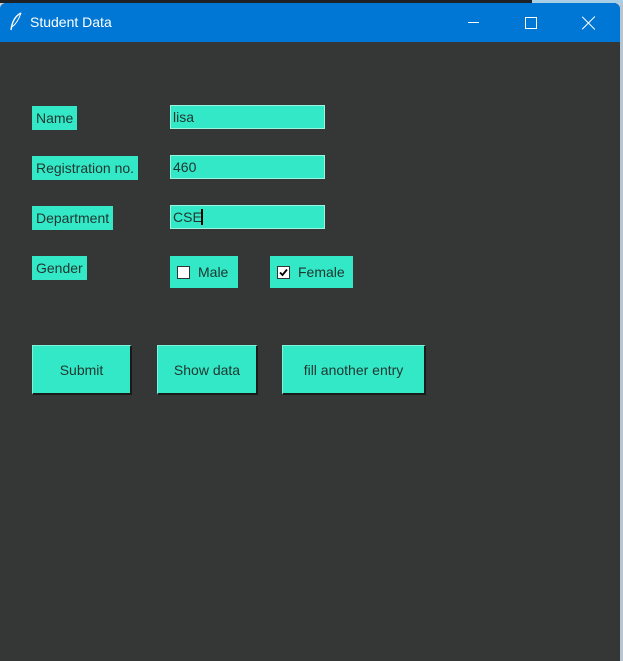 Image resolution: width=623 pixels, height=661 pixels. What do you see at coordinates (183, 272) in the screenshot?
I see `checkbox-unchecked-icon` at bounding box center [183, 272].